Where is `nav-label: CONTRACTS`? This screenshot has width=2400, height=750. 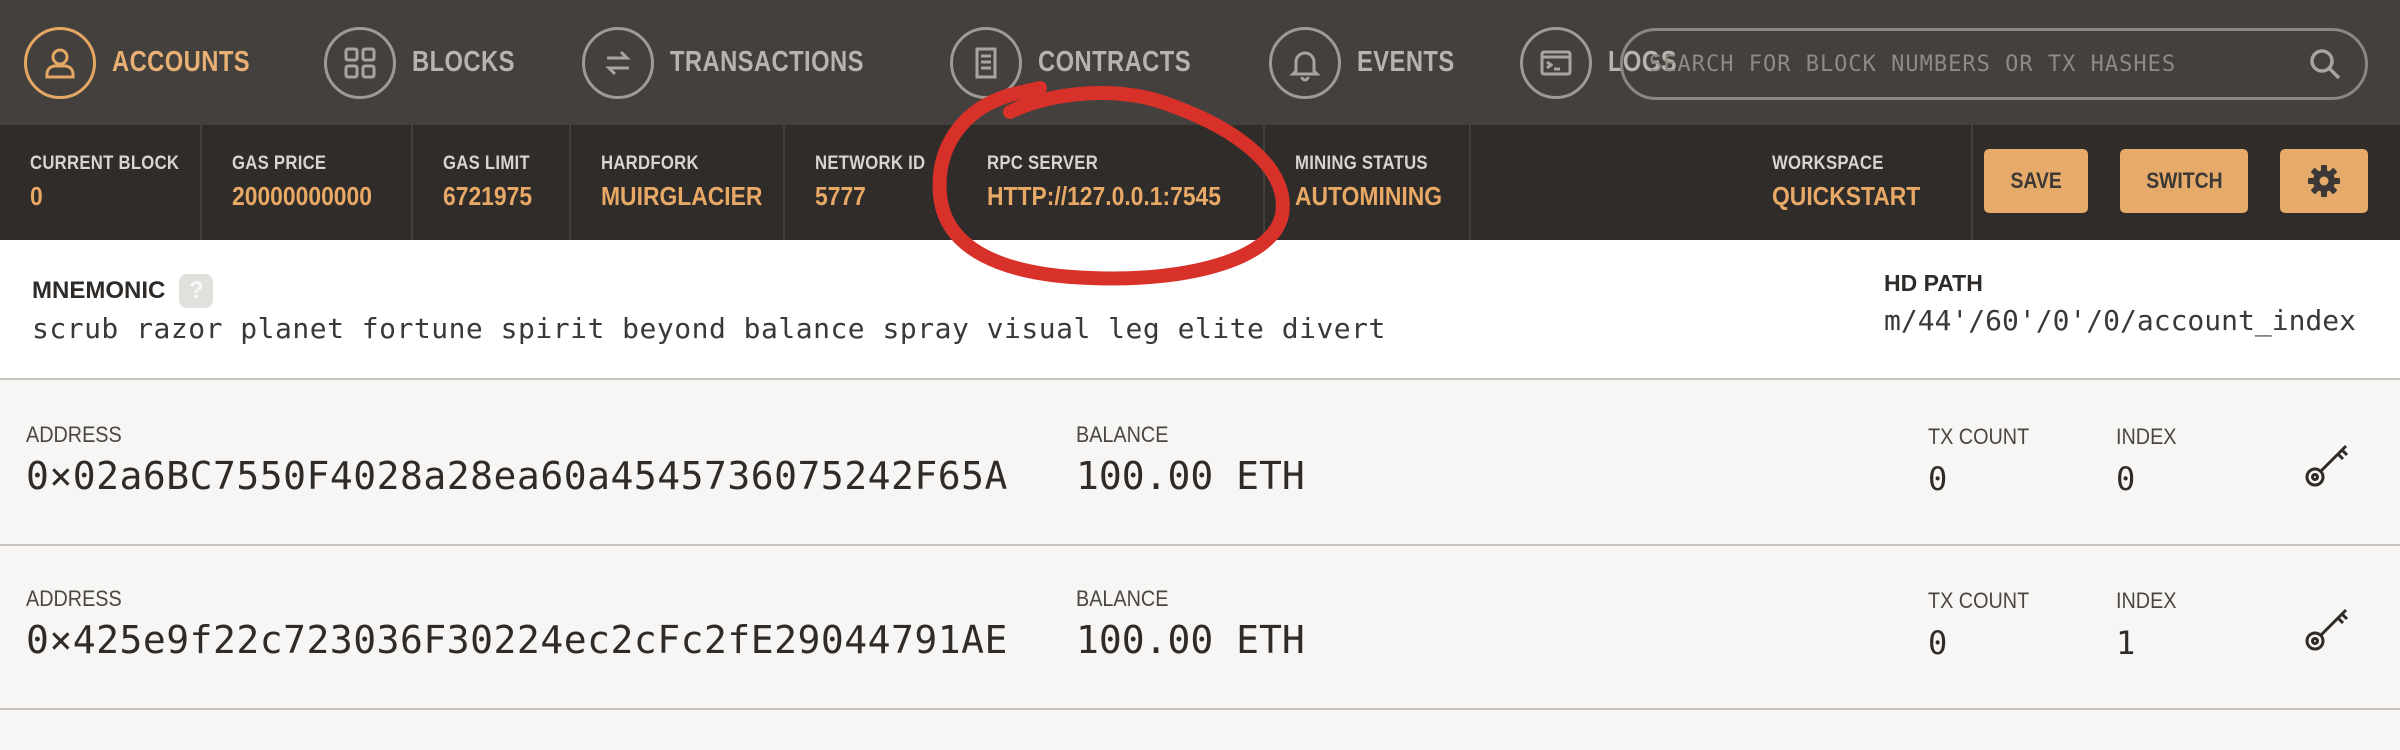 nav-label: CONTRACTS is located at coordinates (1115, 62).